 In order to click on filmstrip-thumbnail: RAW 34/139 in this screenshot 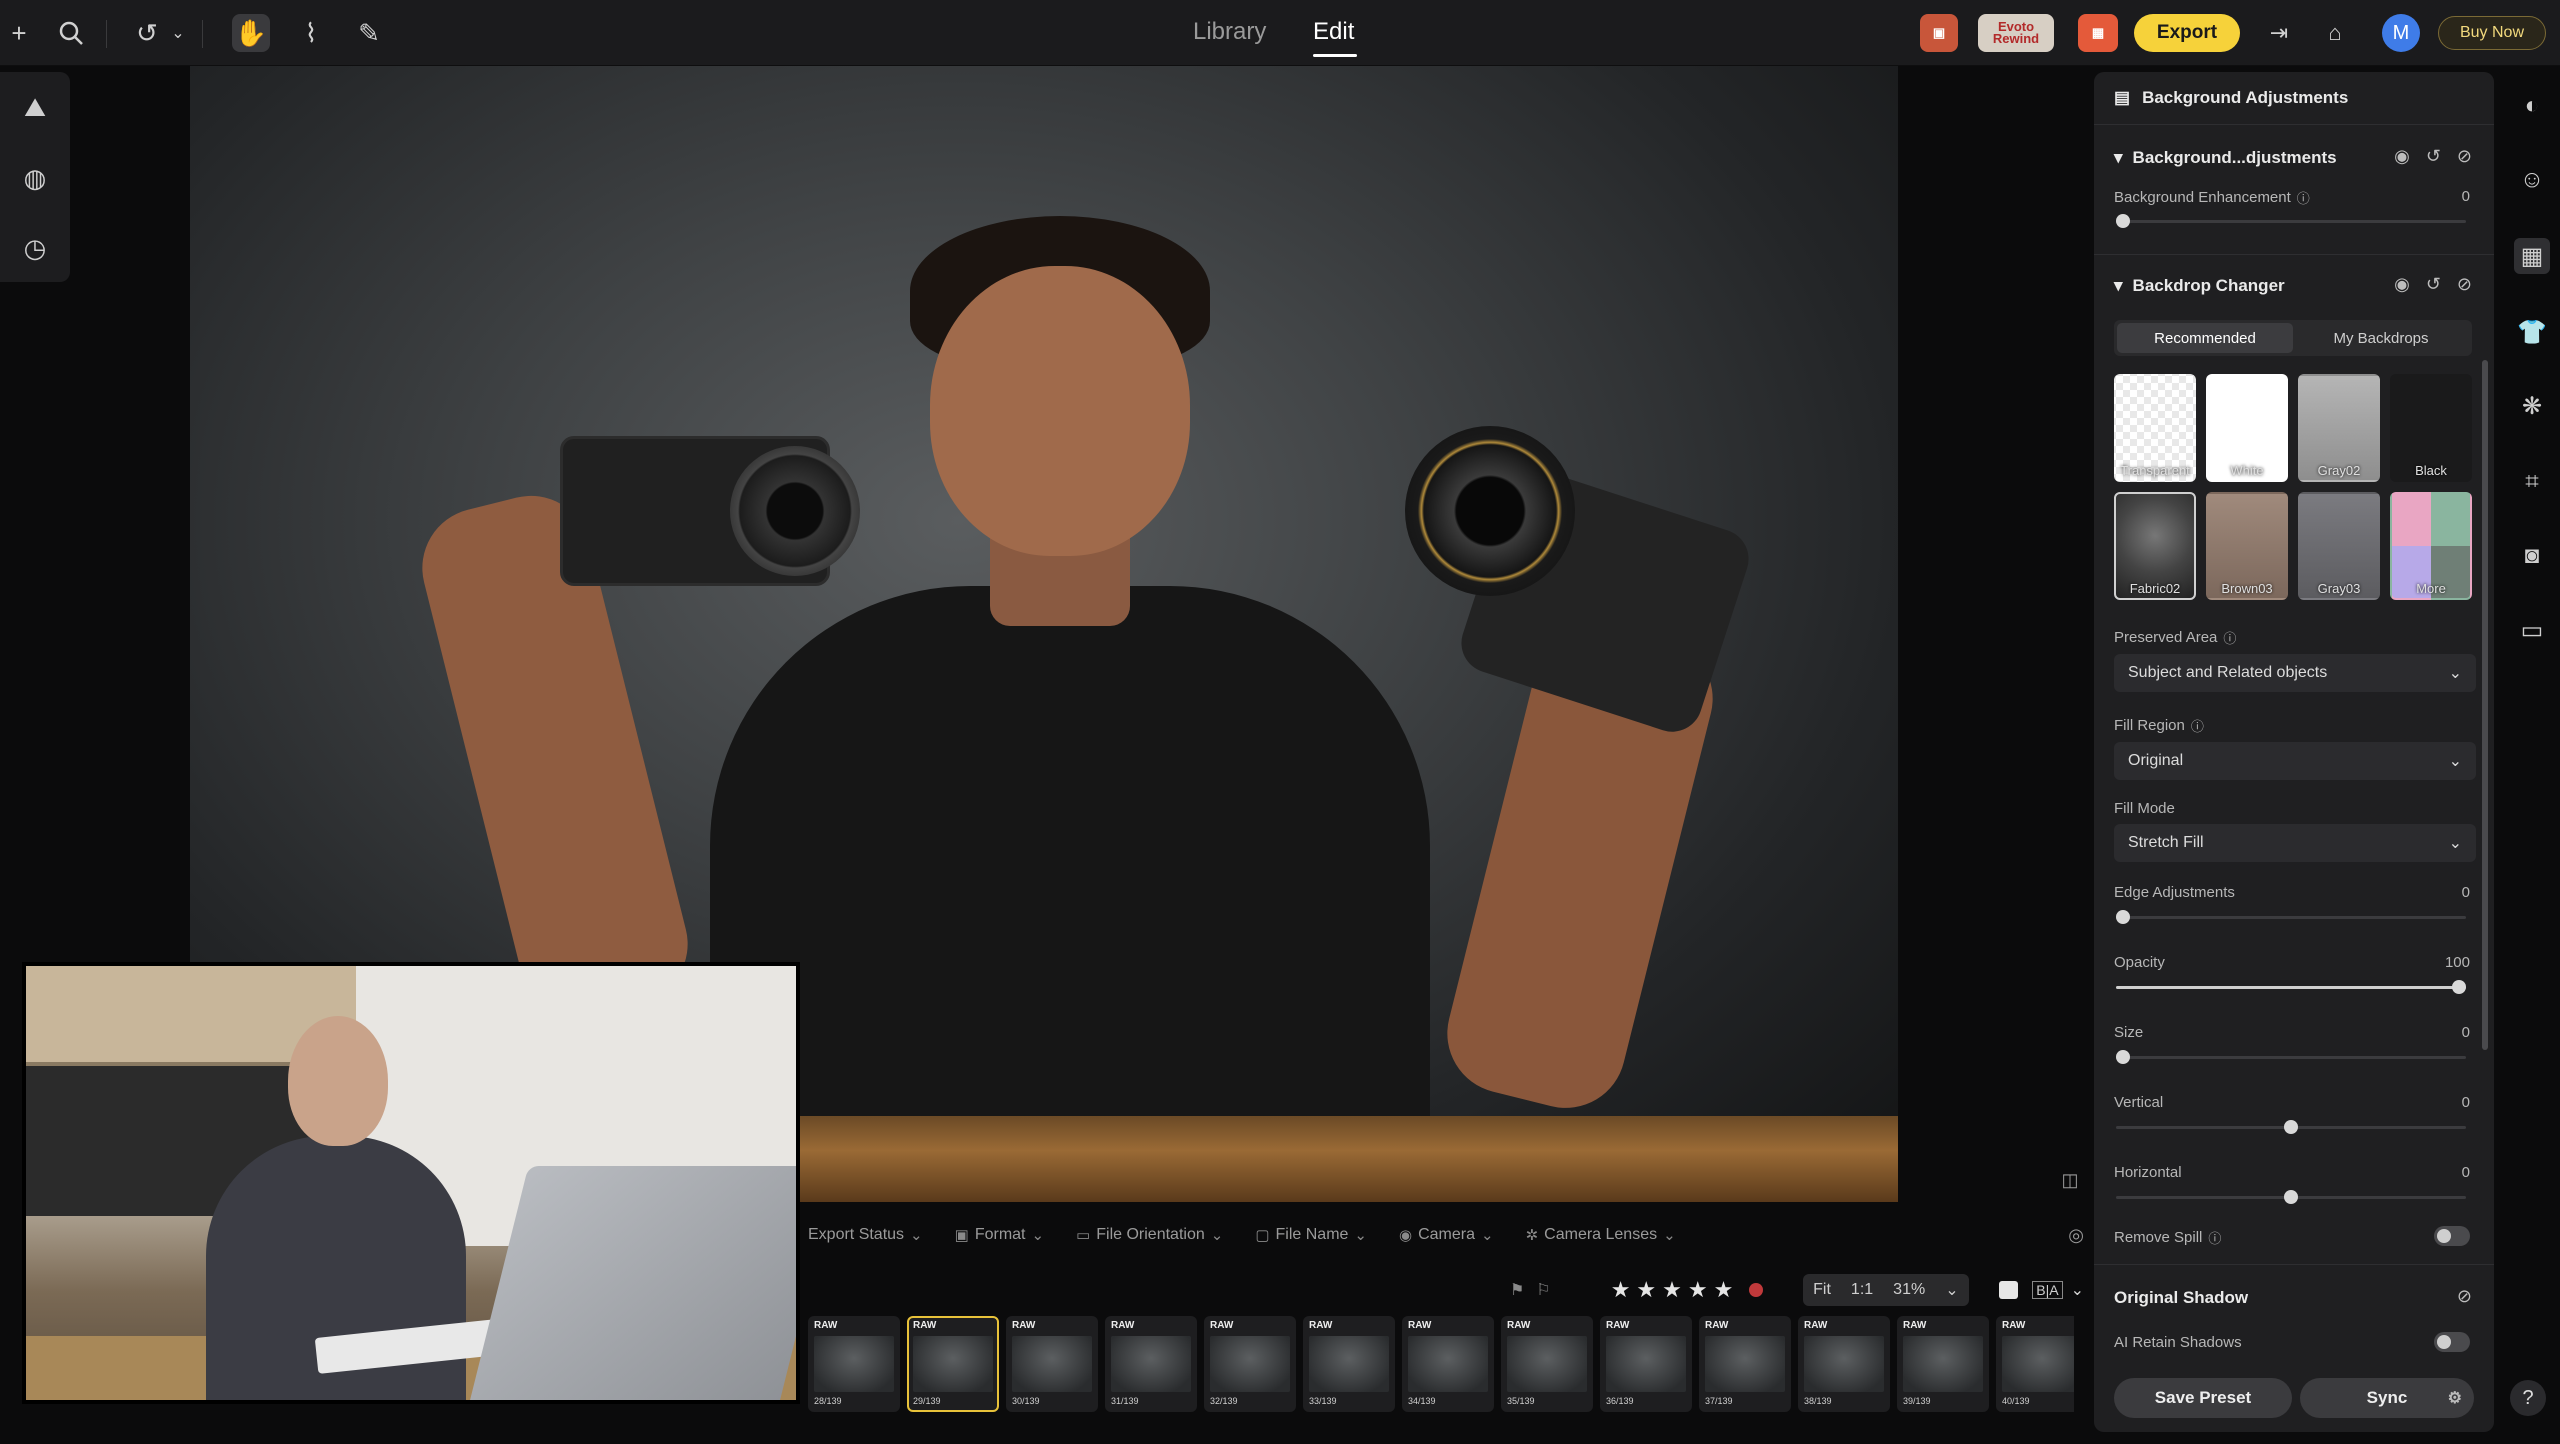, I will do `click(1448, 1364)`.